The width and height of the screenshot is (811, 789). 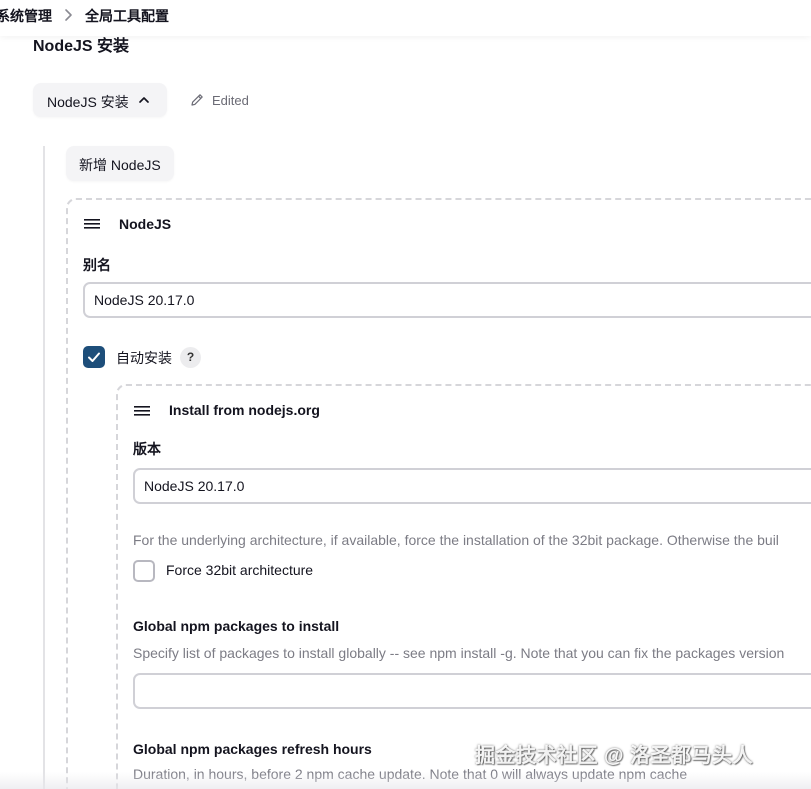 I want to click on add-nodejs-button: 新增 NodeJS, so click(x=120, y=163).